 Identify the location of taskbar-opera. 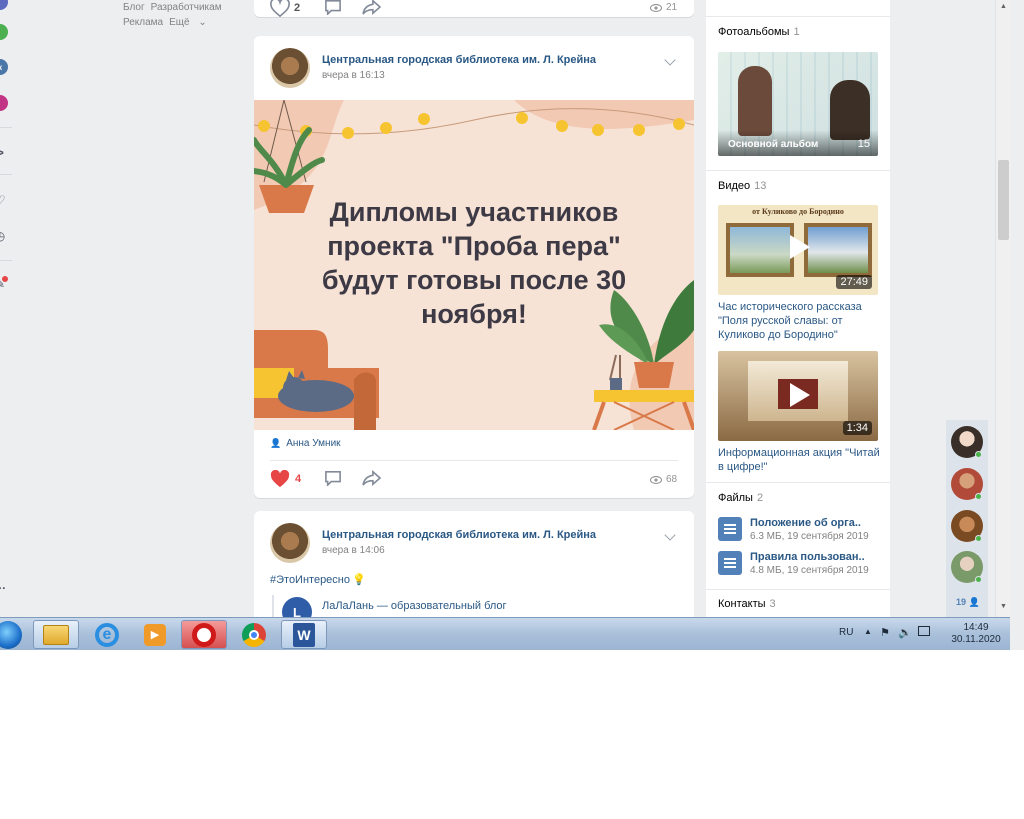
(204, 634).